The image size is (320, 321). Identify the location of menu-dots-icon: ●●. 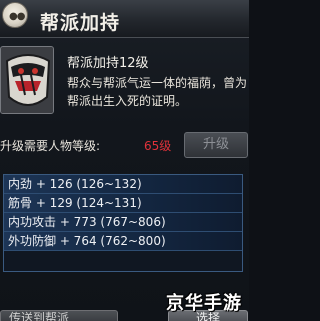
(15, 15).